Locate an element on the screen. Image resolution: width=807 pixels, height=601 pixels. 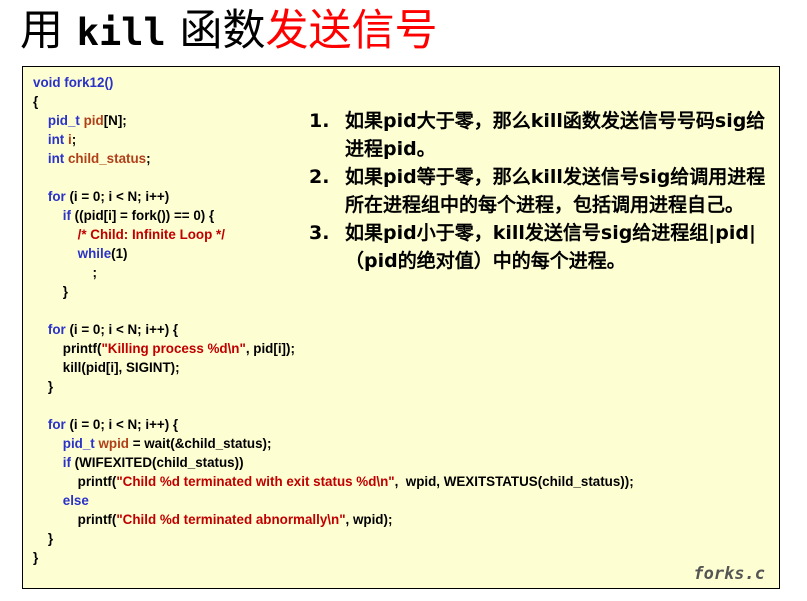
source-filename: forks.c is located at coordinates (729, 574).